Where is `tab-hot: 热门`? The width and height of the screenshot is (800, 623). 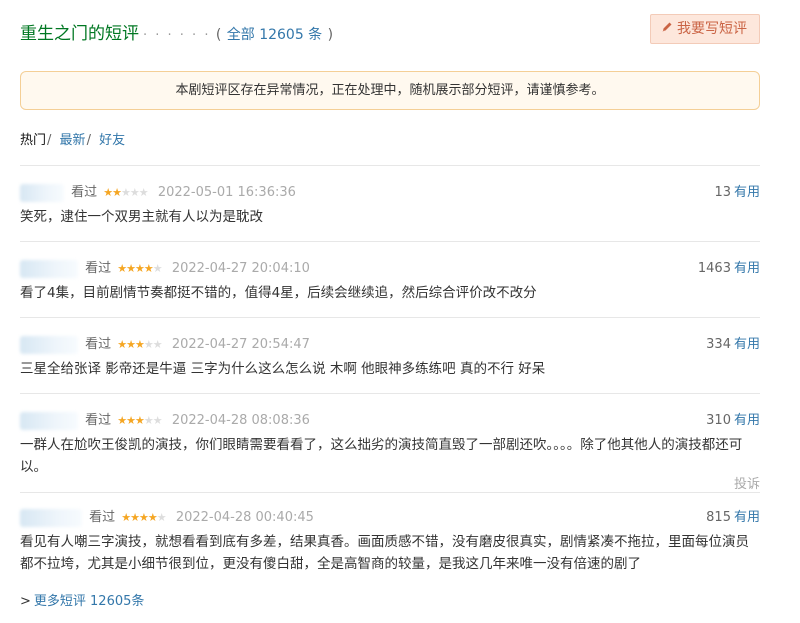
tab-hot: 热门 is located at coordinates (33, 140).